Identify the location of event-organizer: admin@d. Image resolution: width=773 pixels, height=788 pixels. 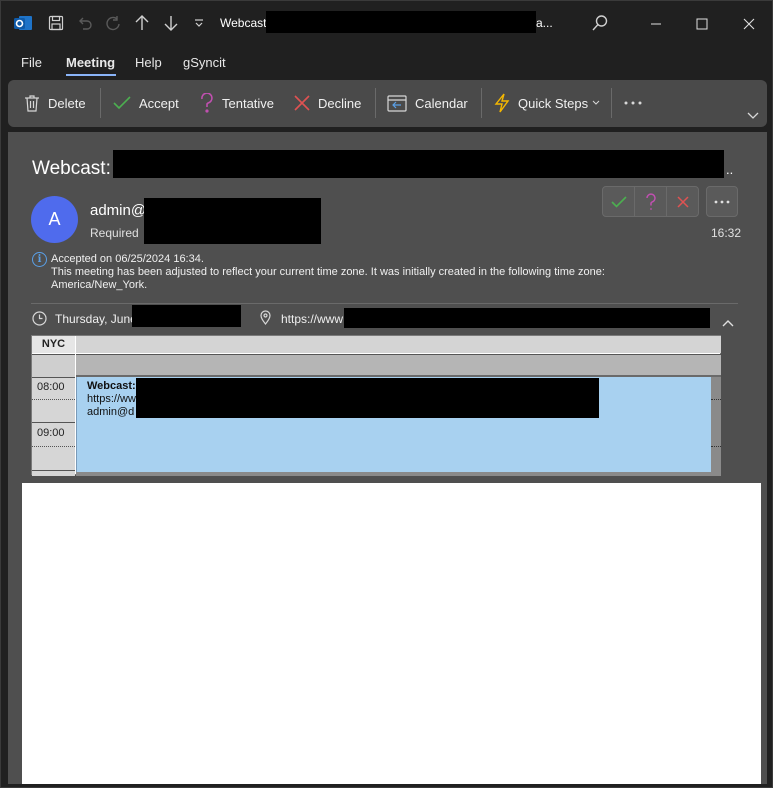
(111, 412).